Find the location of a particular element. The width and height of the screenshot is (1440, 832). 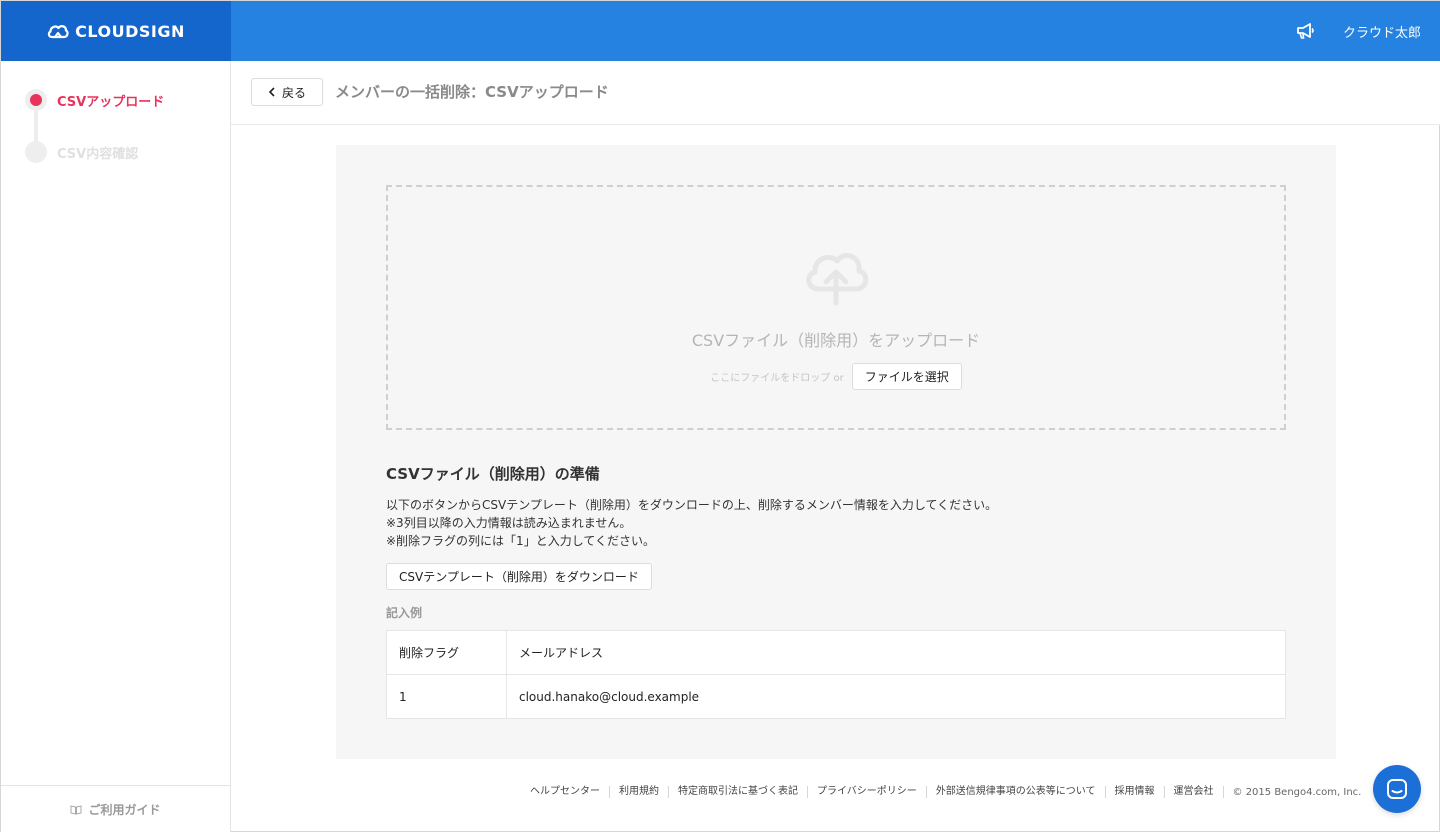

step-label: CSVアップロード is located at coordinates (111, 102).